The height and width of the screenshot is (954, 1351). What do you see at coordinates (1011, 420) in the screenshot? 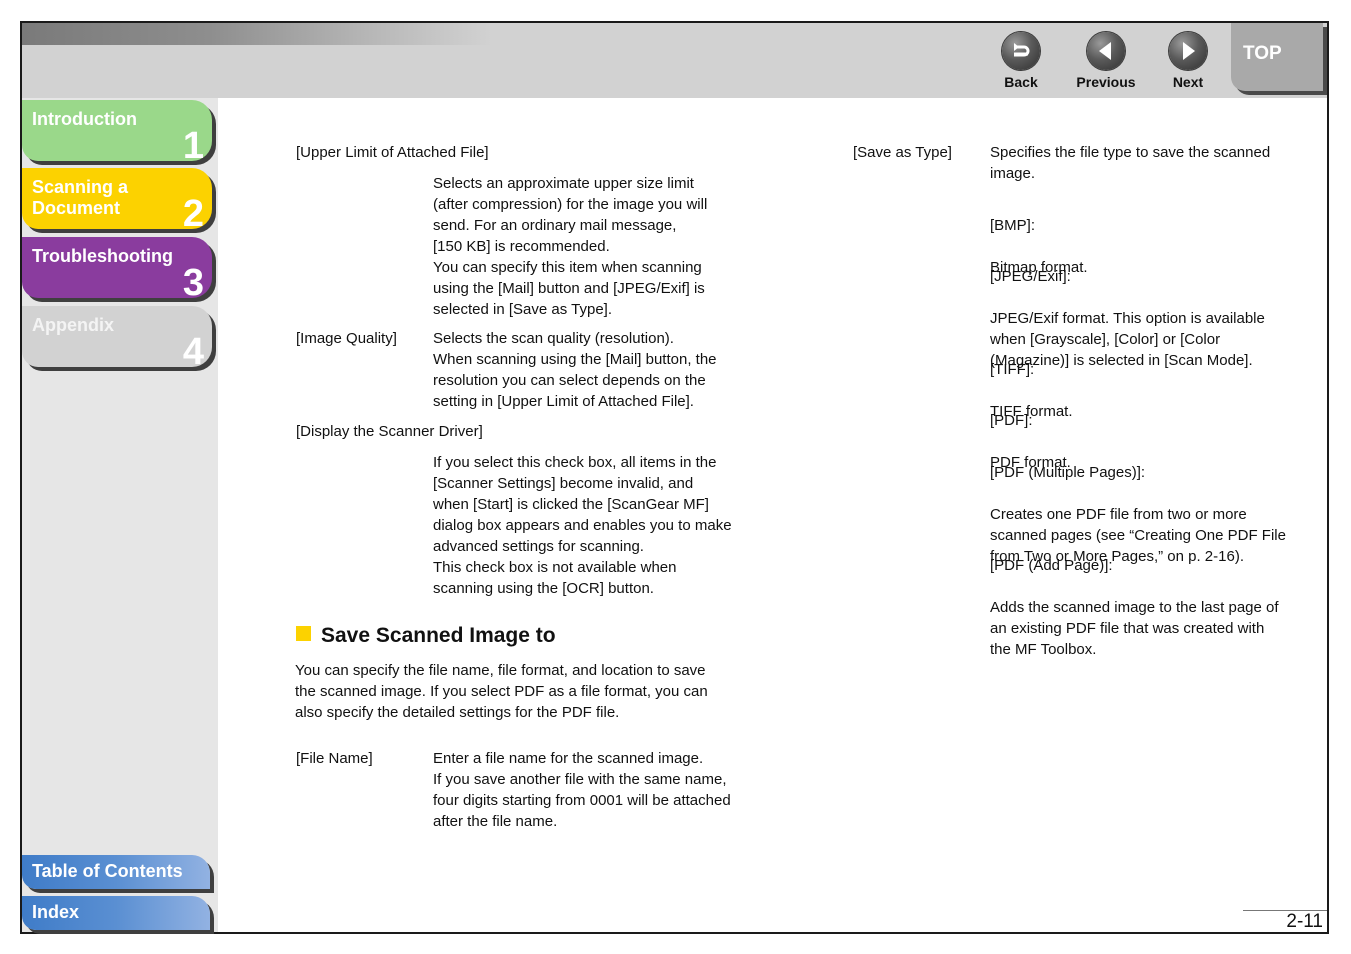
I see `format-name: [PDF]:` at bounding box center [1011, 420].